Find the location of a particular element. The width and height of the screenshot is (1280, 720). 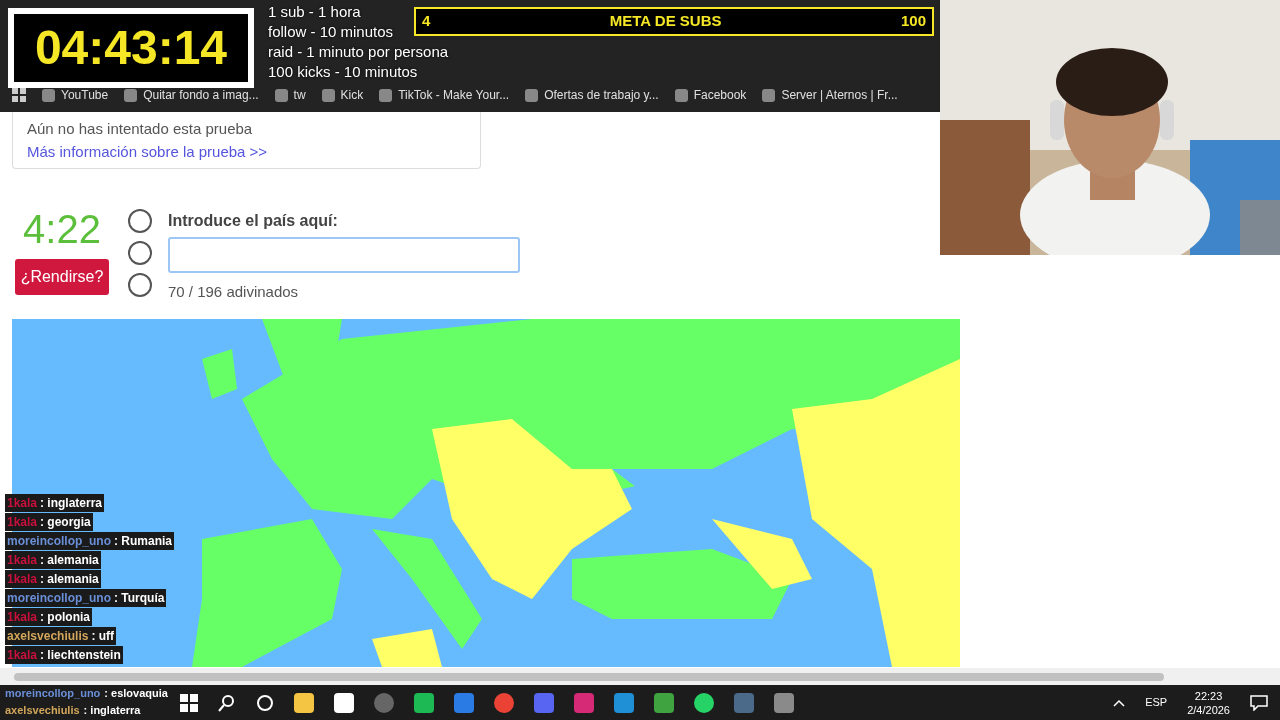

more-info-link: Más información sobre la prueba >> is located at coordinates (246, 151).